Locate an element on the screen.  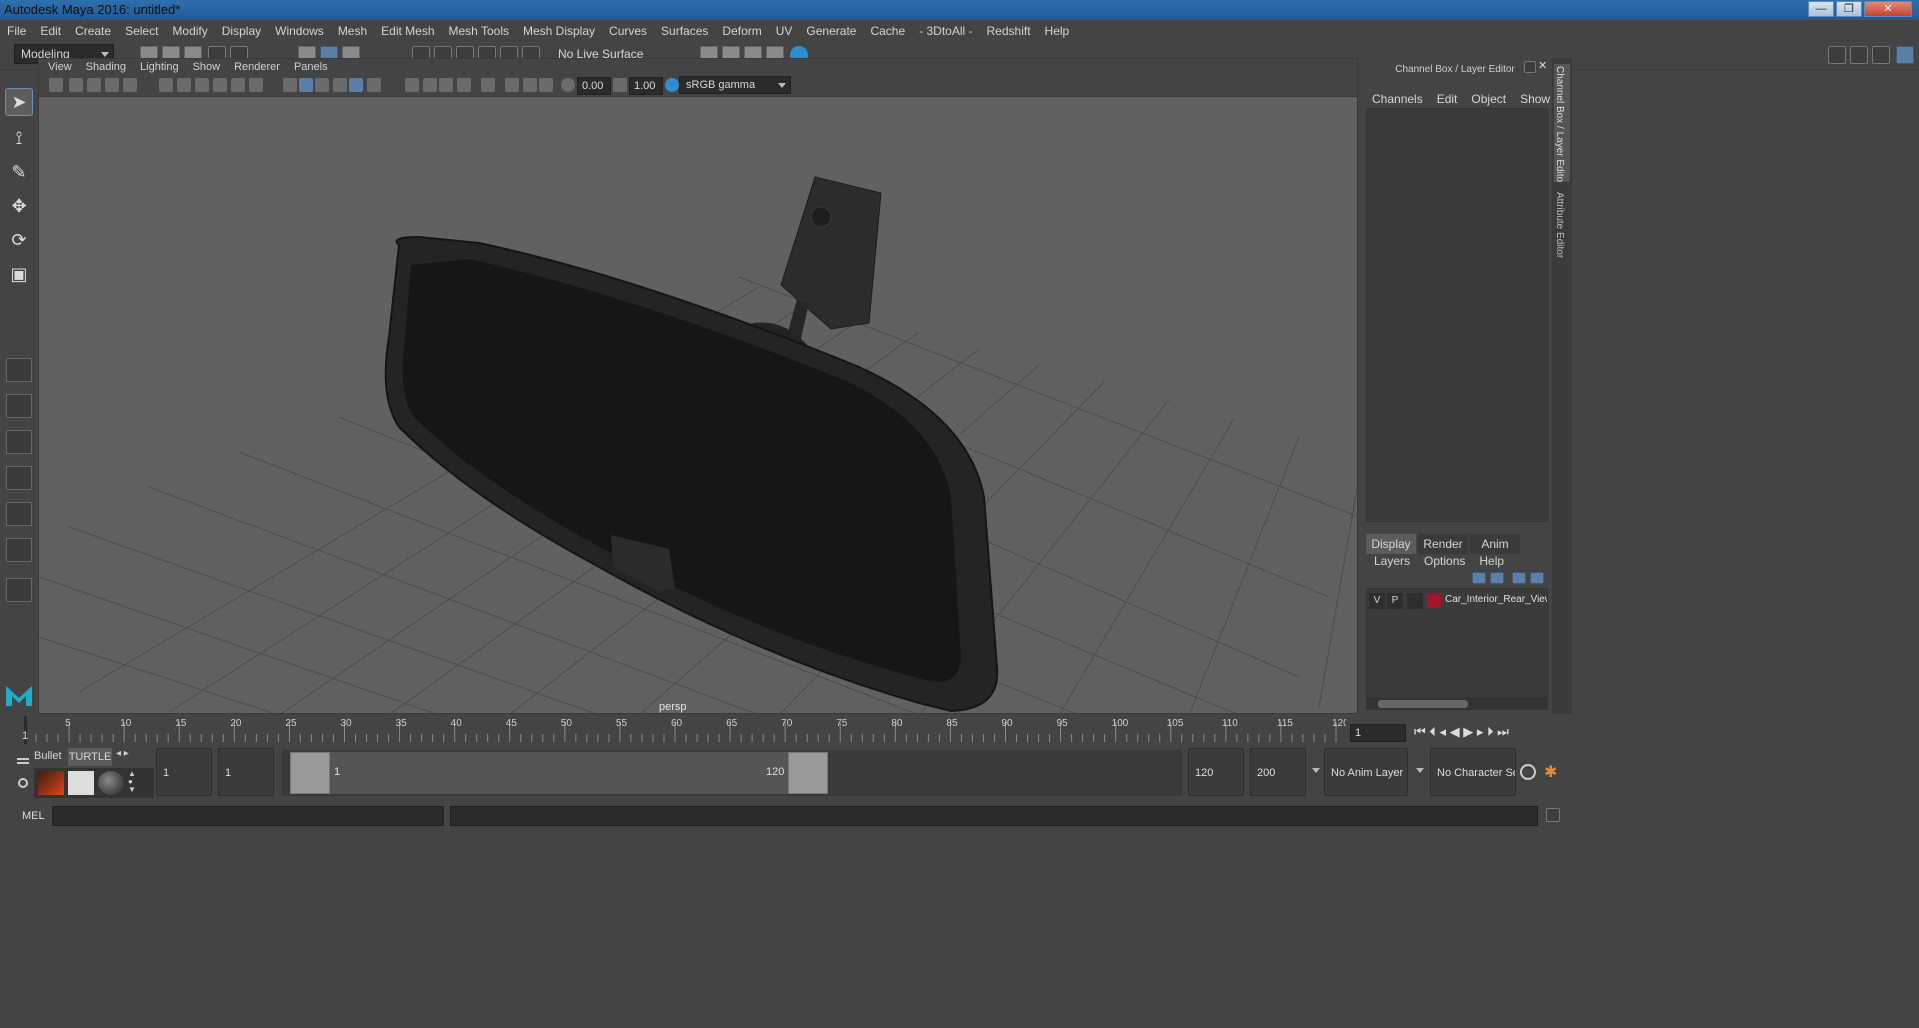
tool-settings-icon is located at coordinates (1881, 55).